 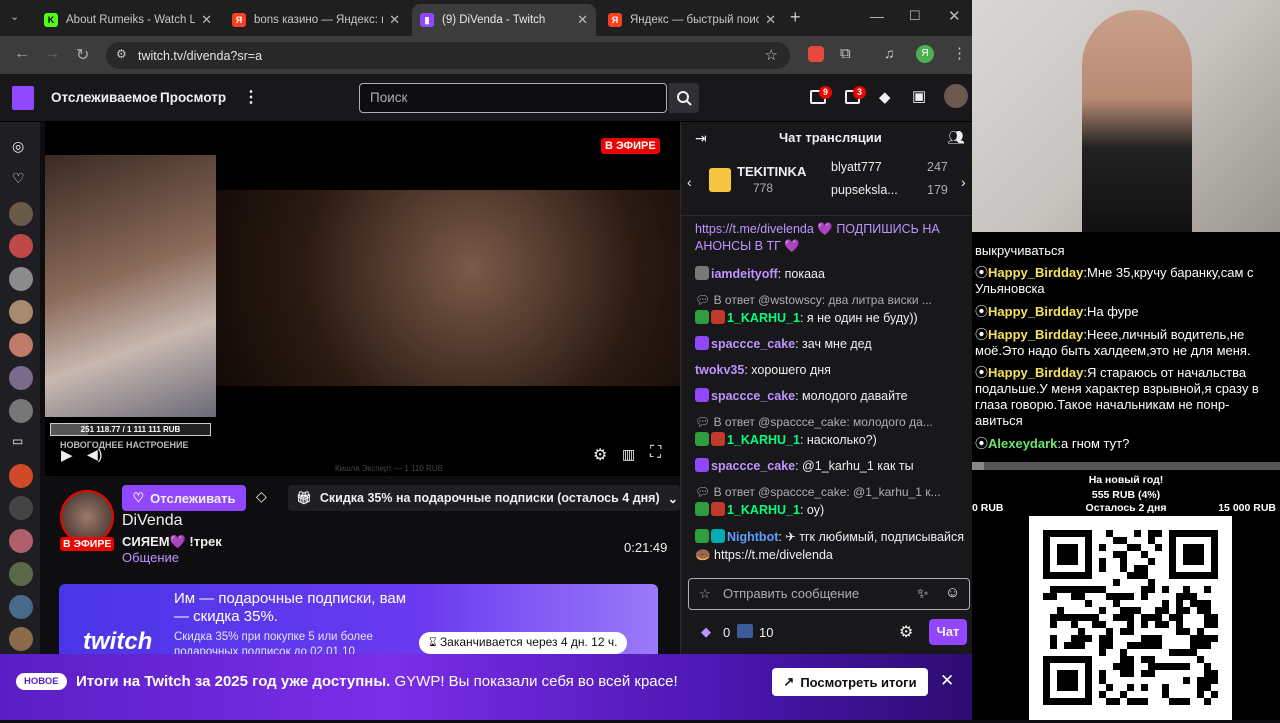 I want to click on kick-icon: K, so click(x=51, y=20).